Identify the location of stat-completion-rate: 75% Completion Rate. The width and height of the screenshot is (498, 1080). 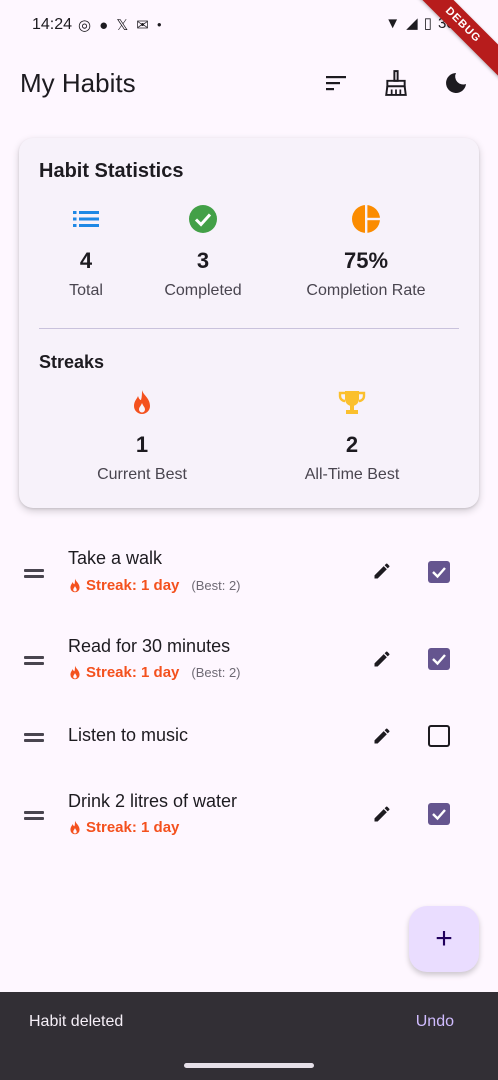
(366, 252).